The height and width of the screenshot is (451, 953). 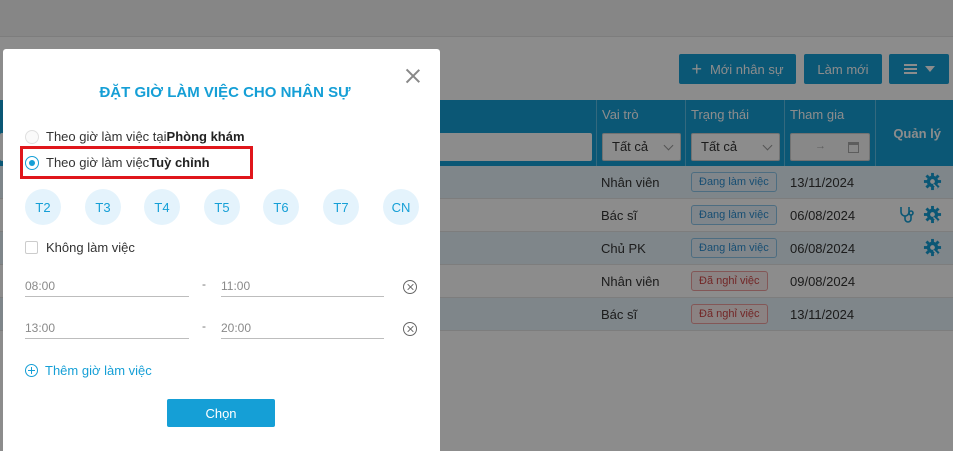 What do you see at coordinates (302, 329) in the screenshot?
I see `time-to-input: 20:00` at bounding box center [302, 329].